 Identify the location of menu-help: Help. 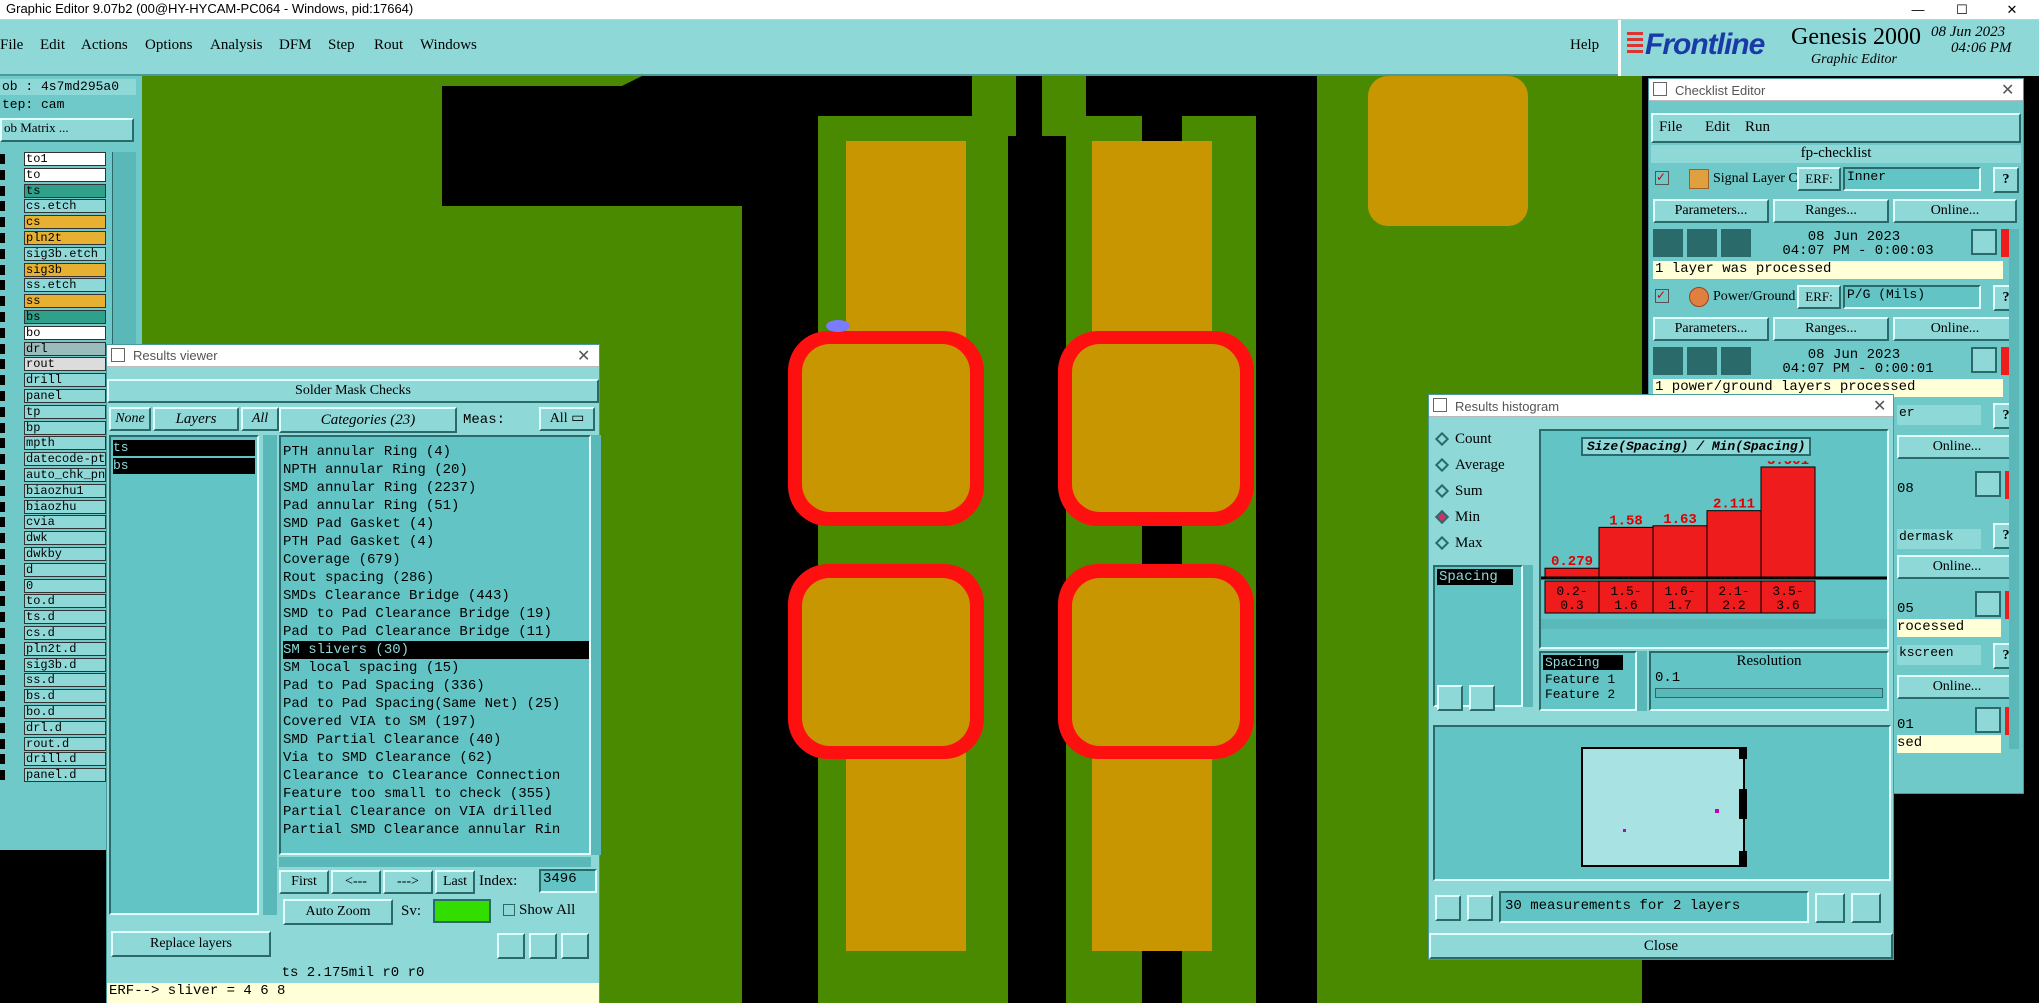
(1584, 45).